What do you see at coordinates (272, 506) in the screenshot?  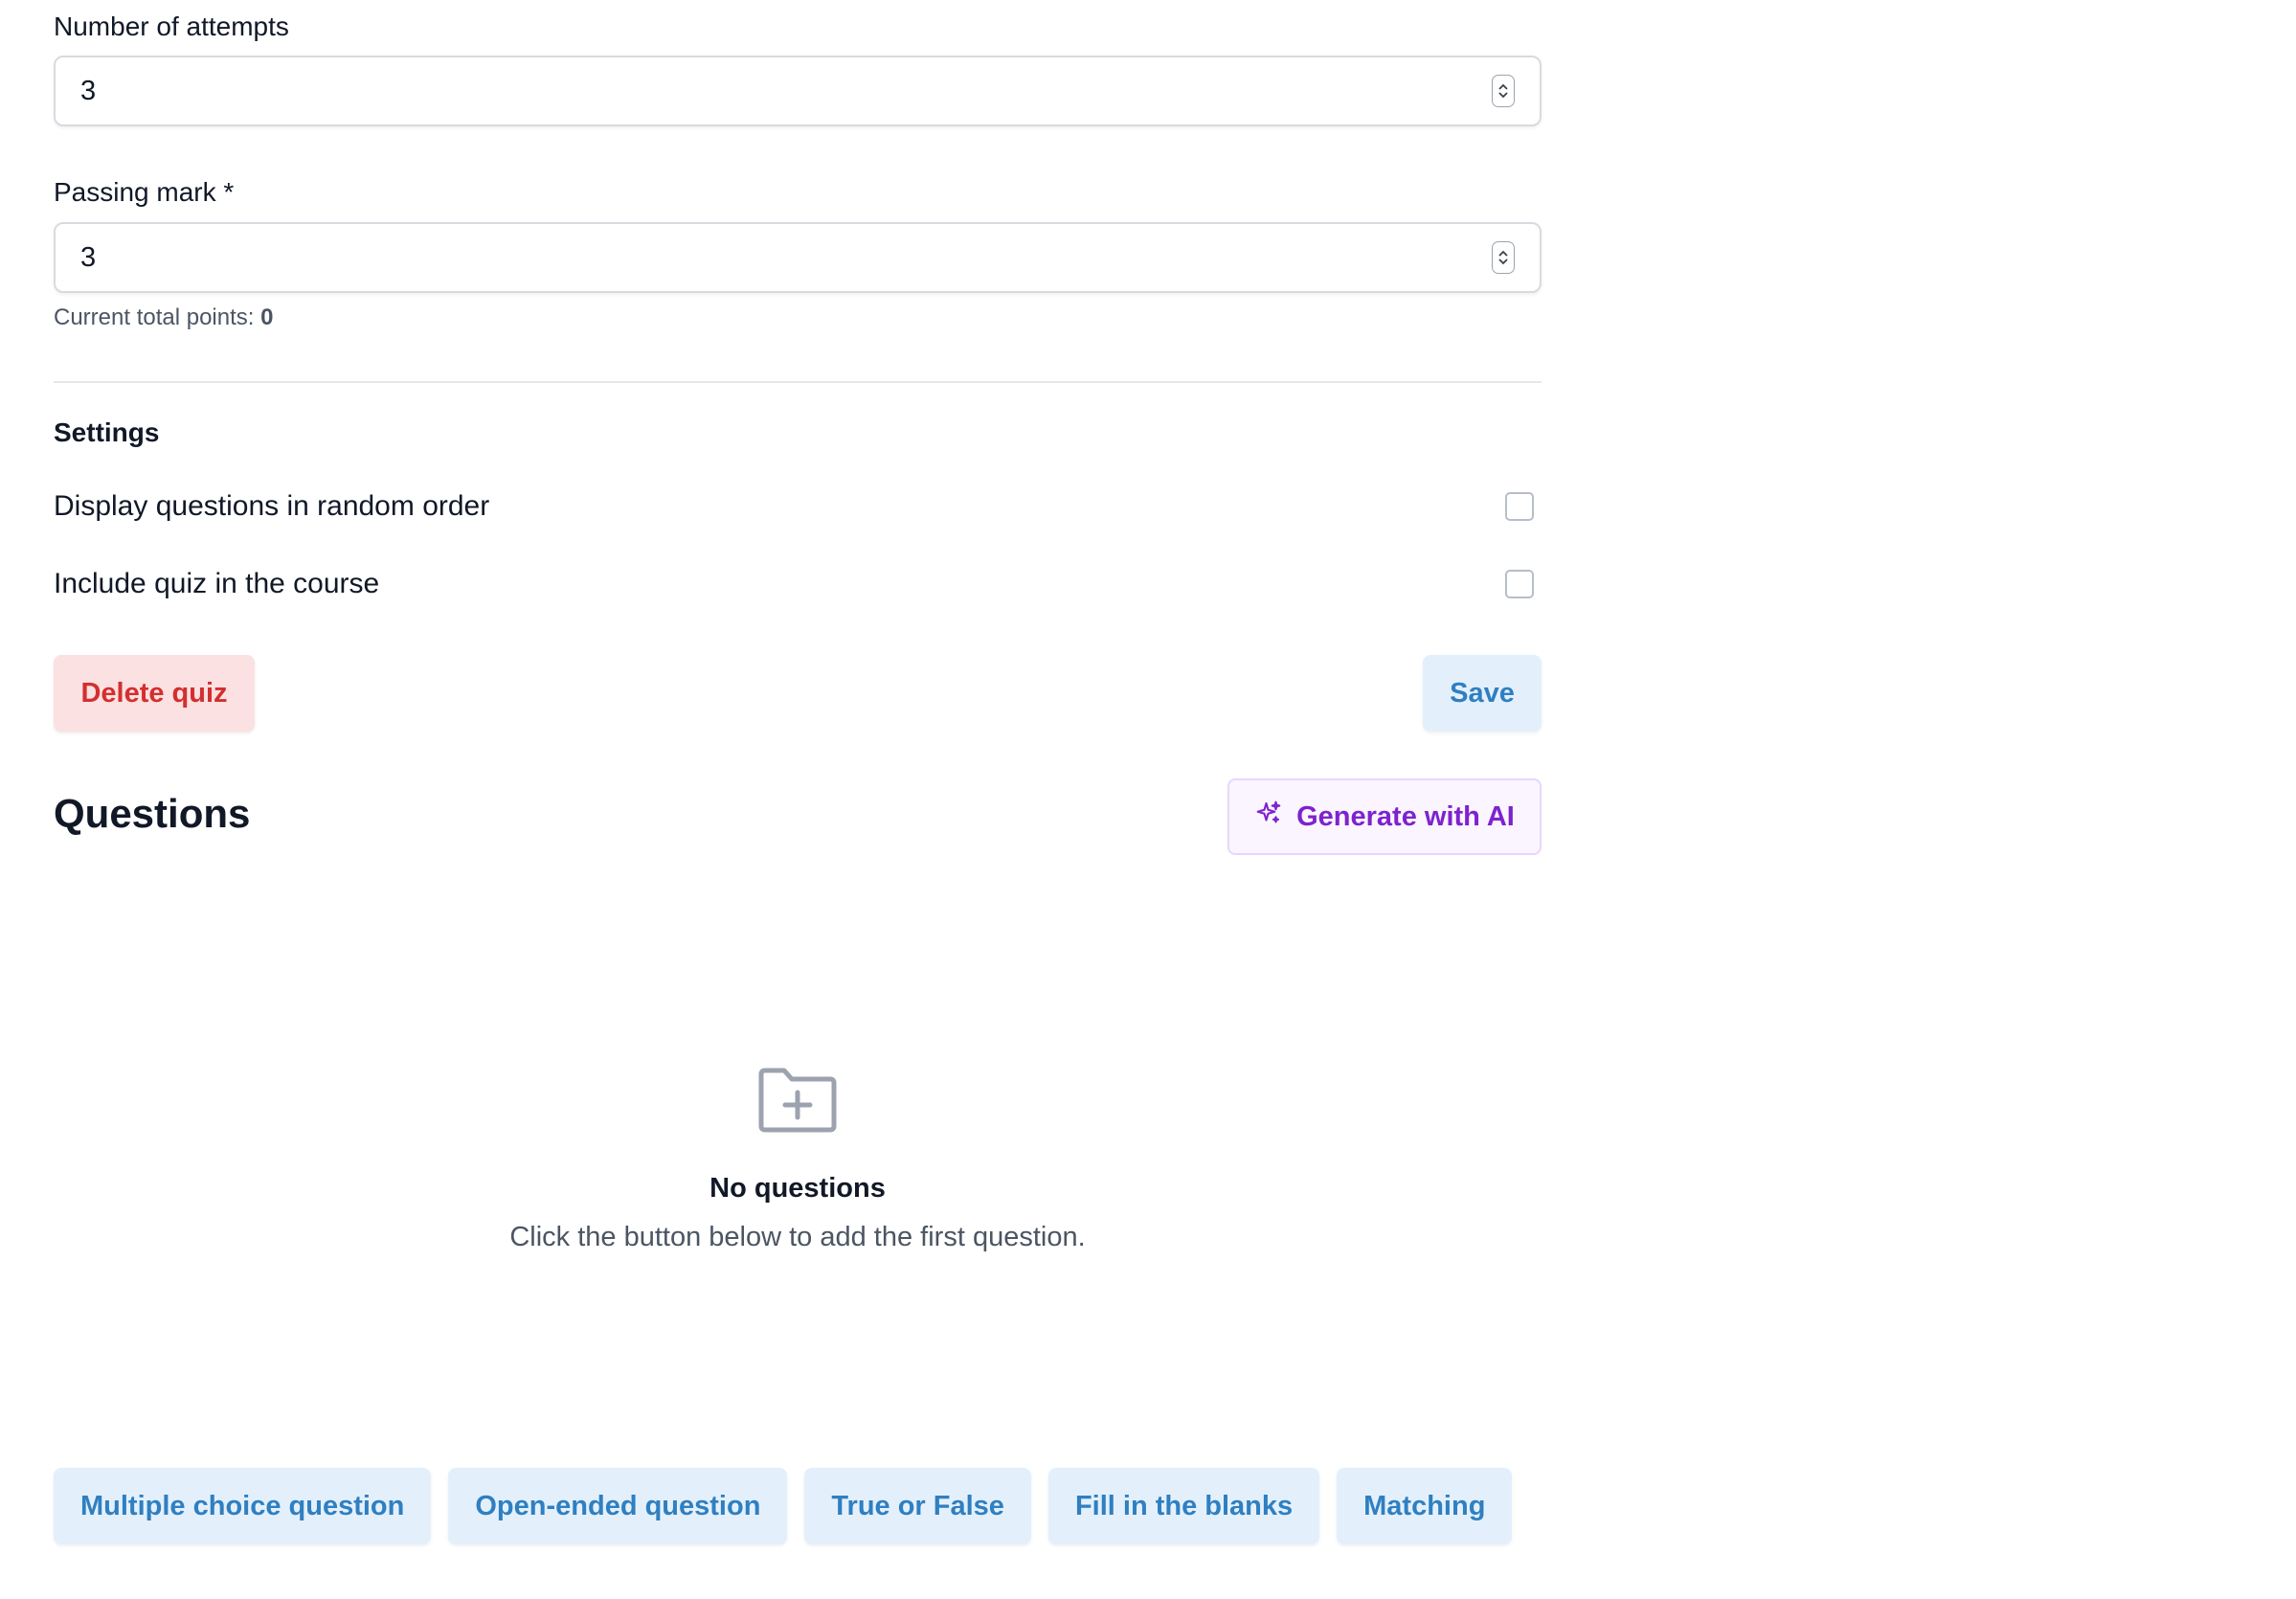 I see `setting-random-order-label: Display questions in random order` at bounding box center [272, 506].